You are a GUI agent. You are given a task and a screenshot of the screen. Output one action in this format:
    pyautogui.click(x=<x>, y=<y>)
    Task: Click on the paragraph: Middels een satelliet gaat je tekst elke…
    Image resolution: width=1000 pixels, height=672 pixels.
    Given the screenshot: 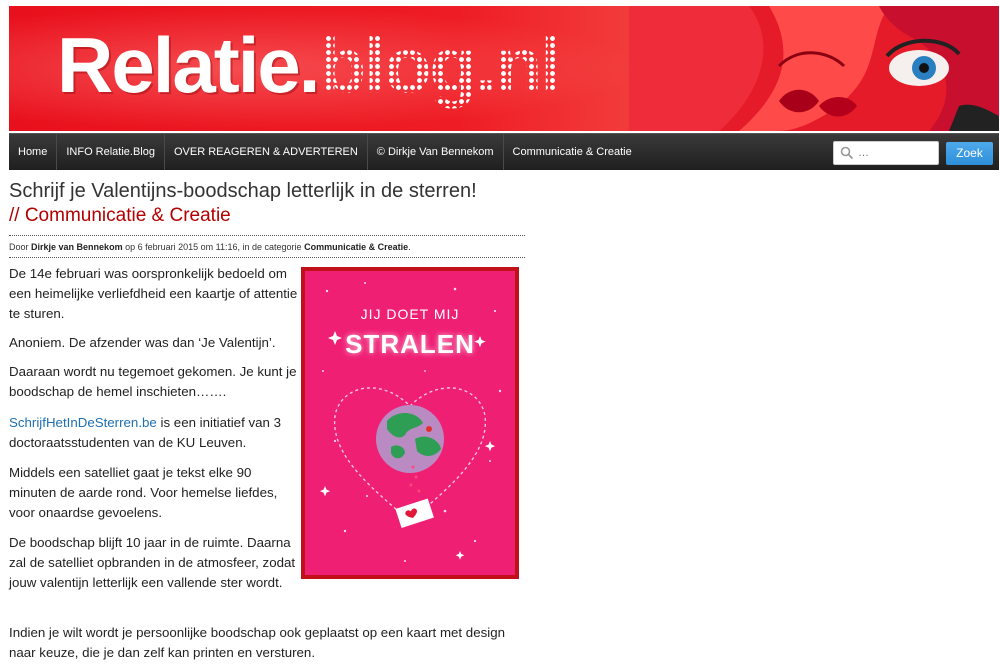 What is the action you would take?
    pyautogui.click(x=143, y=492)
    